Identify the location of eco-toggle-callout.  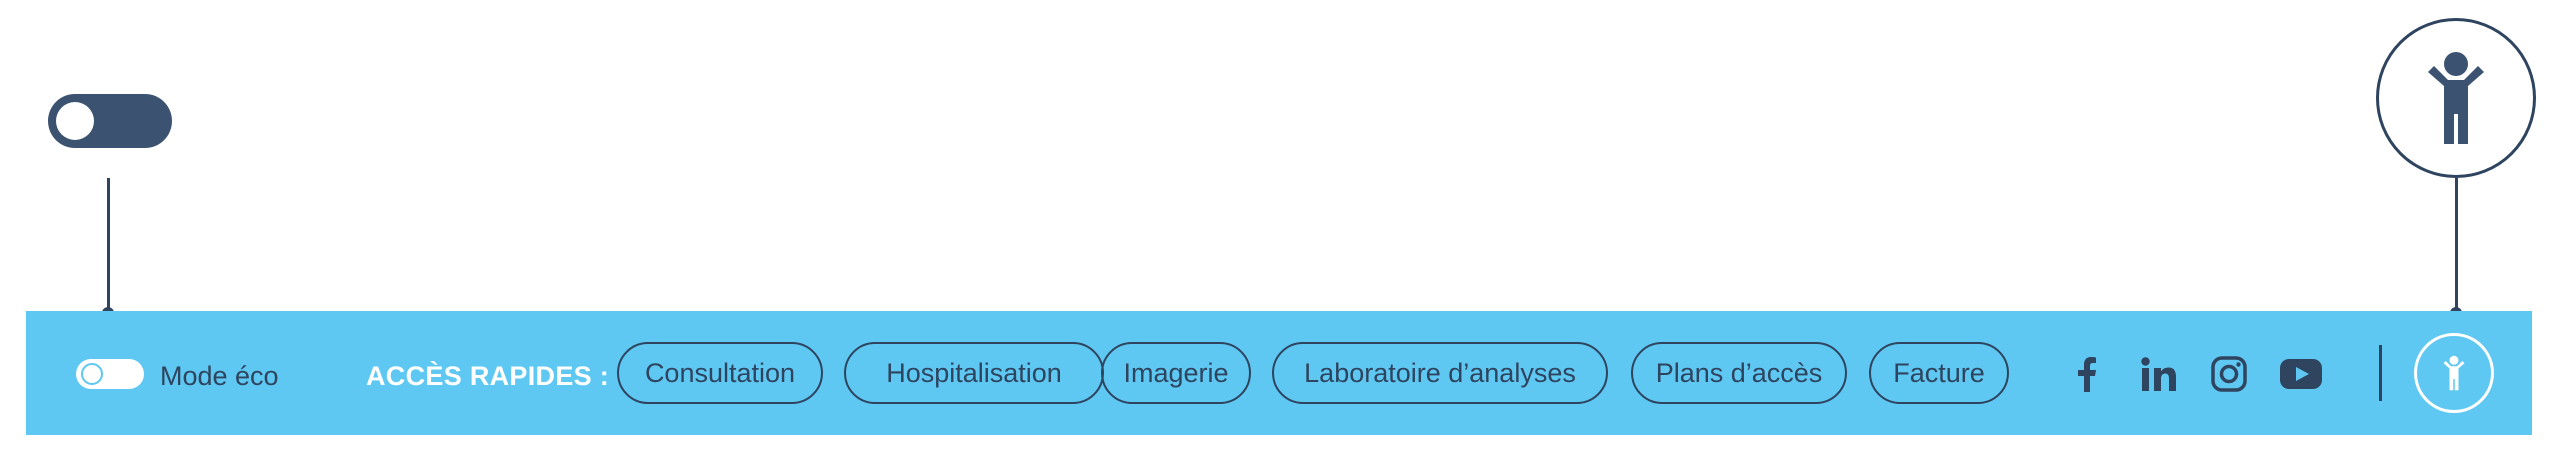
(110, 121).